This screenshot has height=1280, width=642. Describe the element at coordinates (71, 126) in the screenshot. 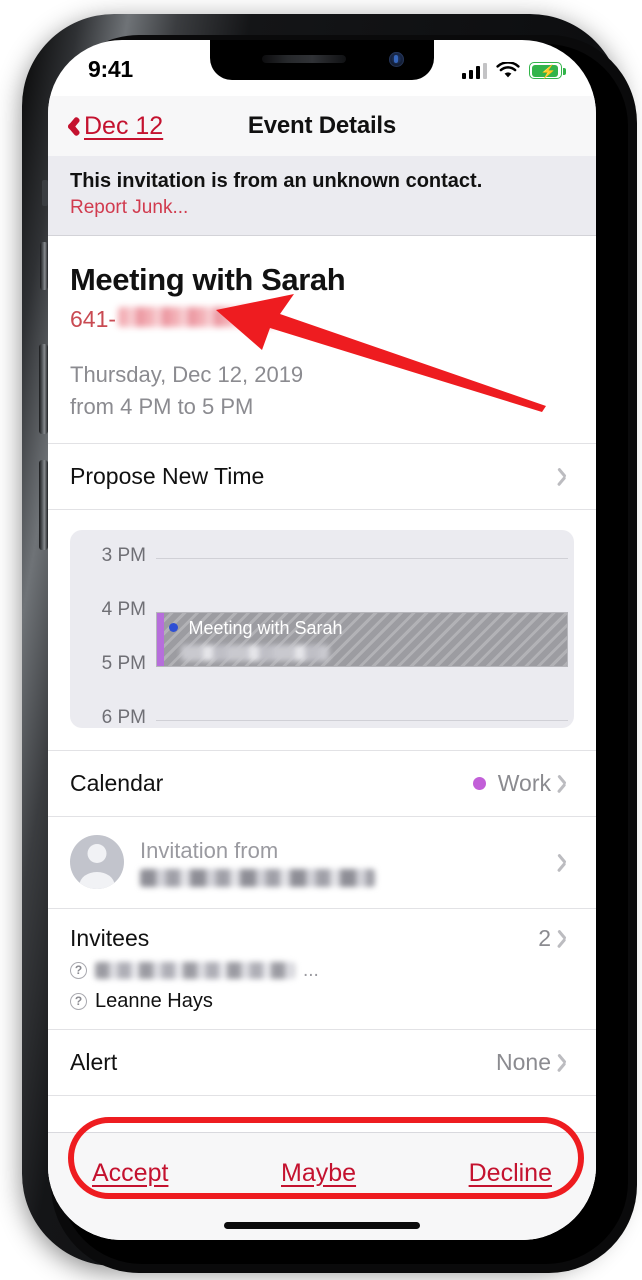

I see `chevron-left-icon` at that location.